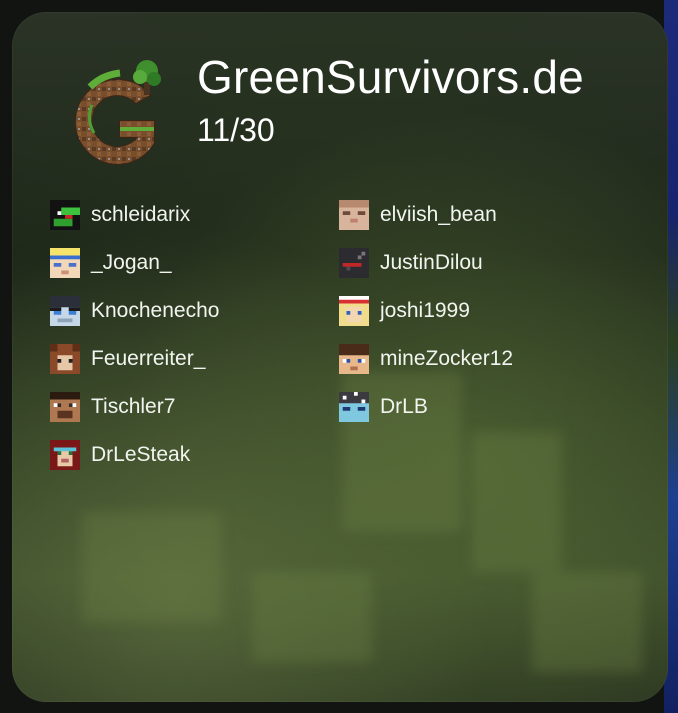 Image resolution: width=678 pixels, height=713 pixels. Describe the element at coordinates (155, 310) in the screenshot. I see `player-name: Knochenecho` at that location.